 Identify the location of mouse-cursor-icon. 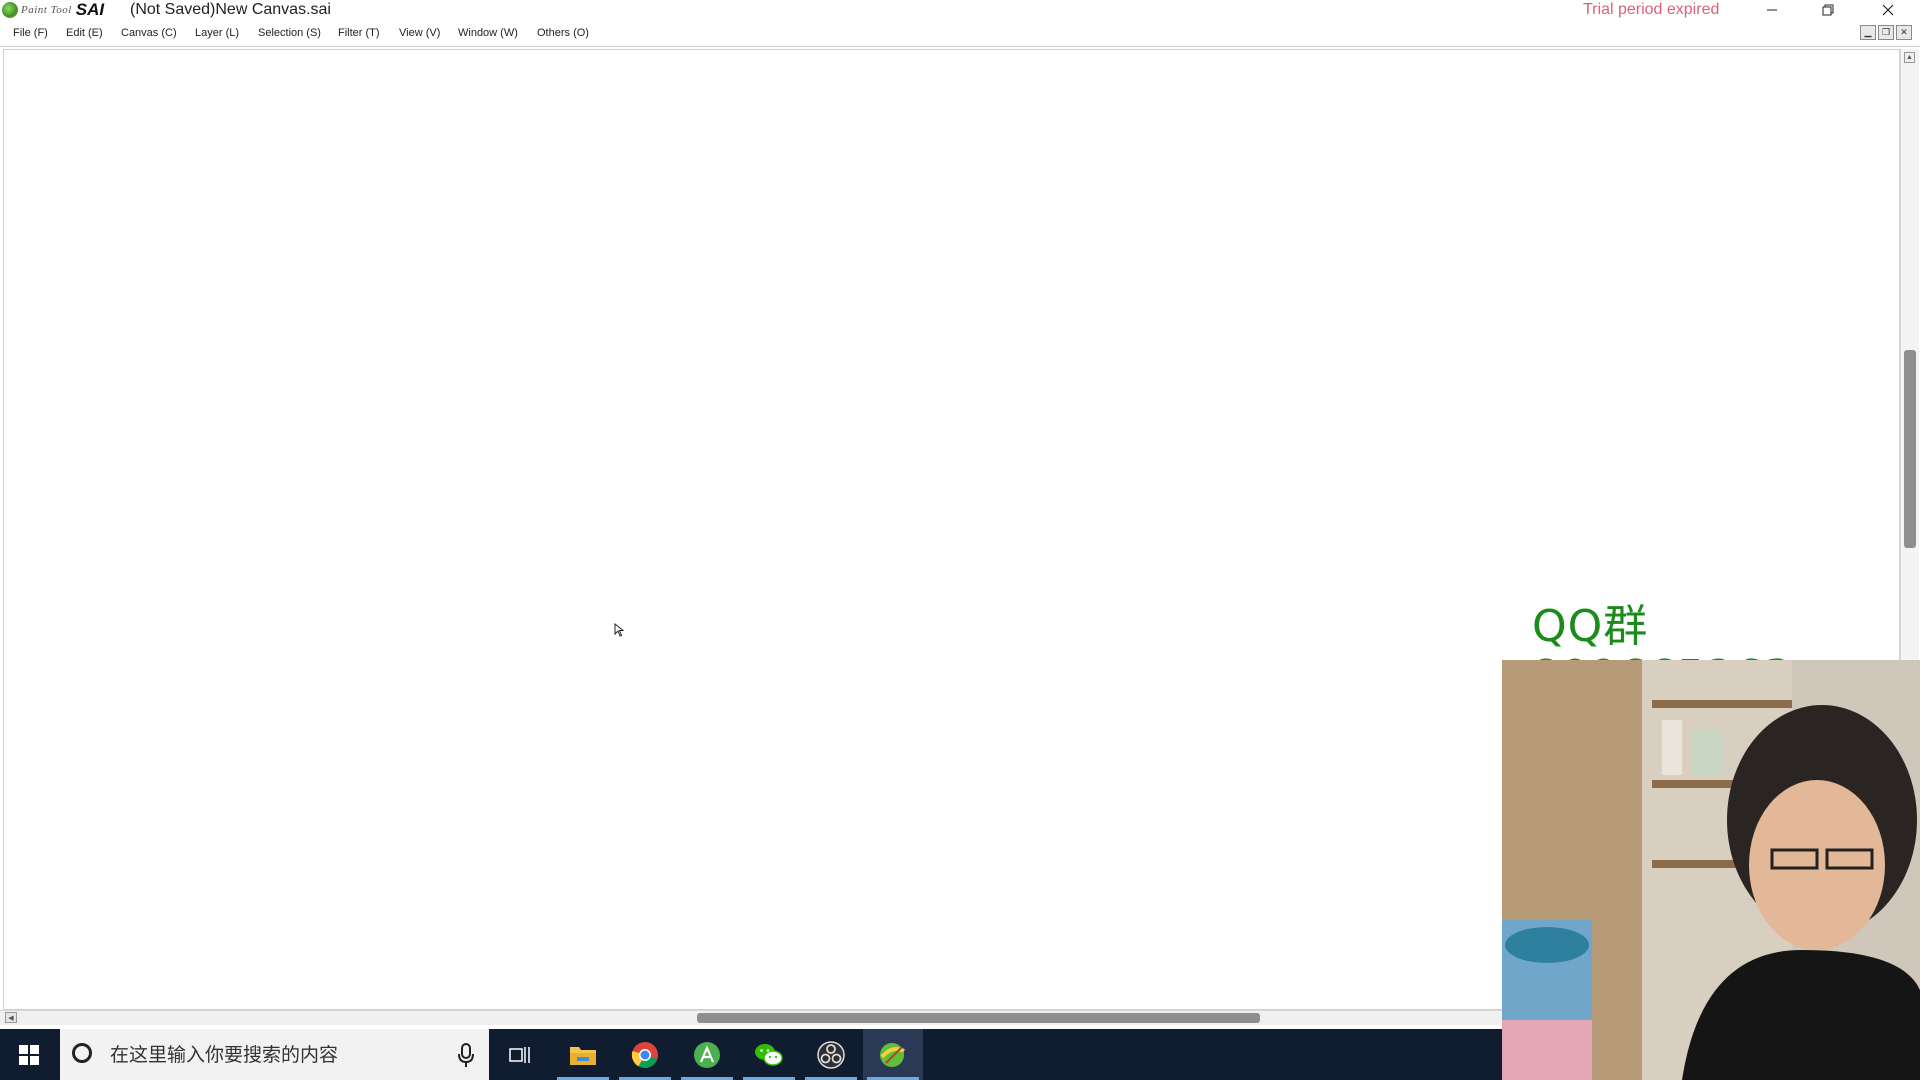
(619, 630).